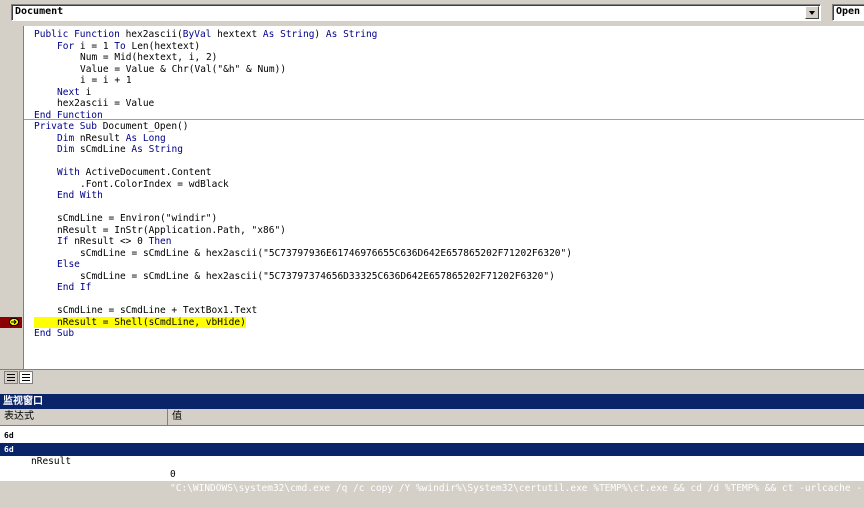 This screenshot has height=508, width=864. I want to click on editor-toolbar: Document Open, so click(432, 13).